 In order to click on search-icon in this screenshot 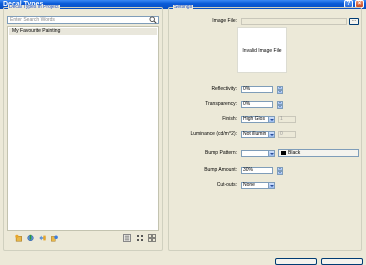, I will do `click(153, 20)`.